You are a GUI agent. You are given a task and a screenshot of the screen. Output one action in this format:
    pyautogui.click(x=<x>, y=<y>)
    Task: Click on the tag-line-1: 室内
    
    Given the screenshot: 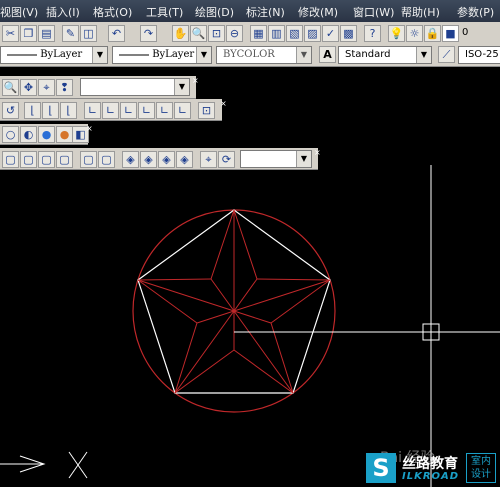 What is the action you would take?
    pyautogui.click(x=481, y=461)
    